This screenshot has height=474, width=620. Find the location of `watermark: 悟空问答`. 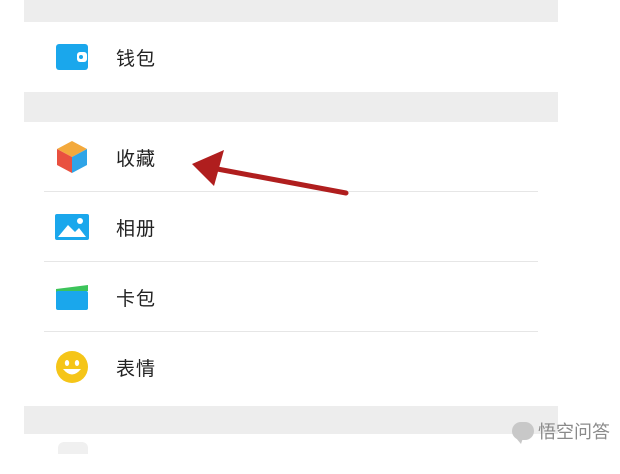

watermark: 悟空问答 is located at coordinates (561, 431).